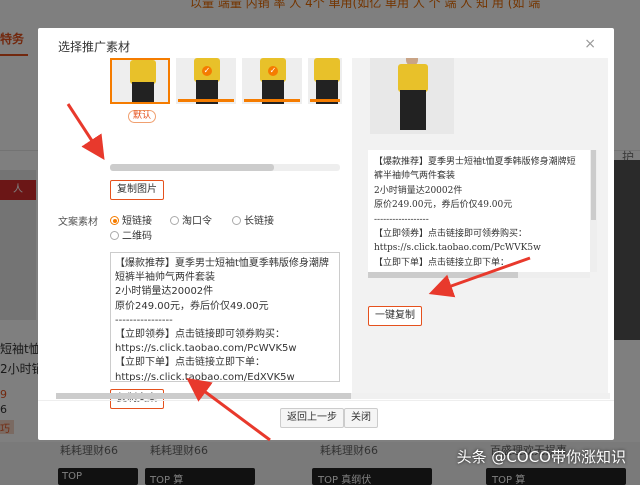 The width and height of the screenshot is (640, 485). What do you see at coordinates (131, 219) in the screenshot?
I see `radio-short-link: 短链接` at bounding box center [131, 219].